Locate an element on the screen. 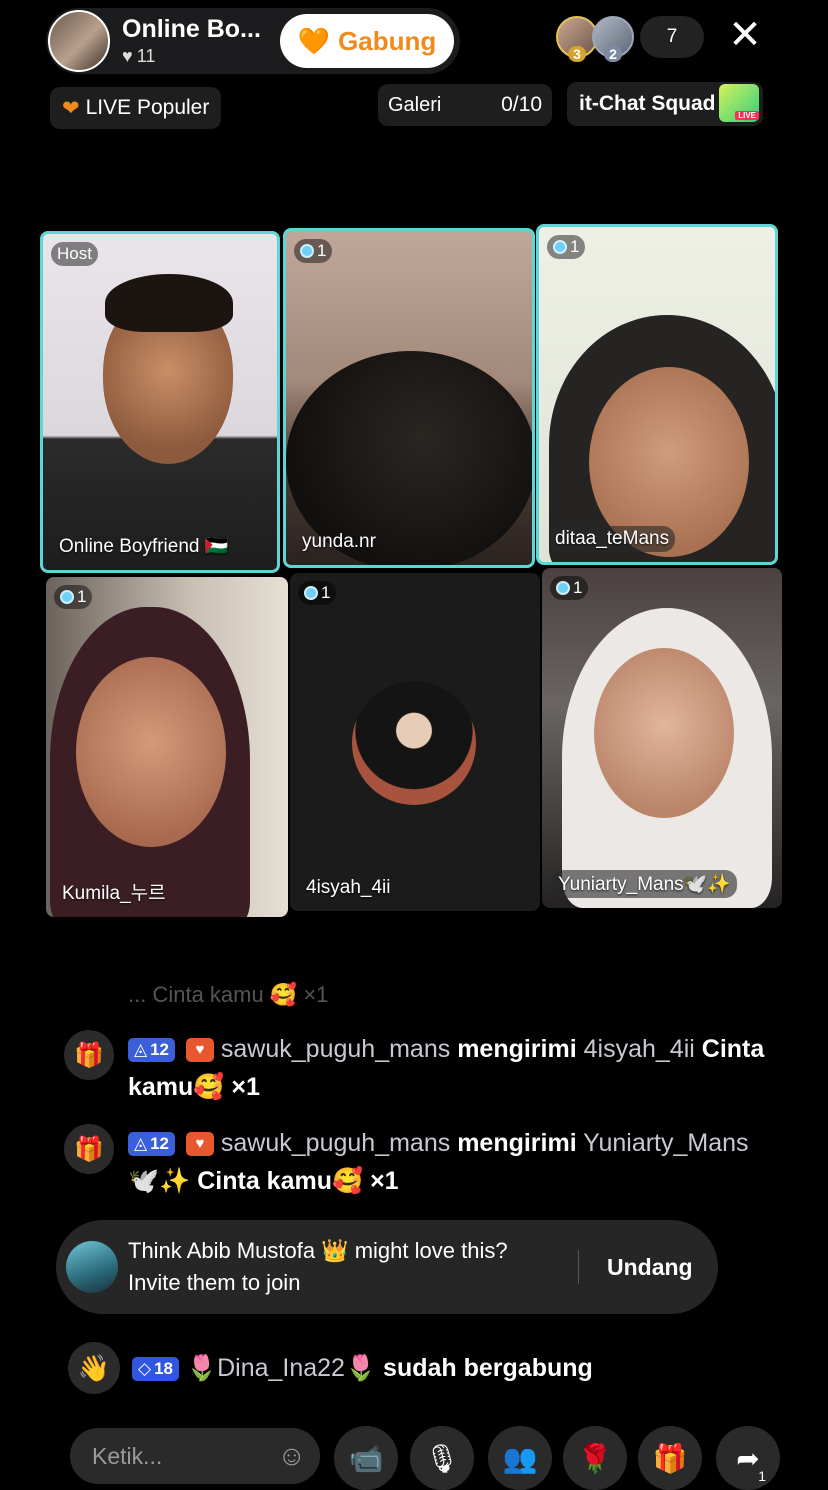 The height and width of the screenshot is (1490, 828). camera-icon: 📹 is located at coordinates (366, 1458).